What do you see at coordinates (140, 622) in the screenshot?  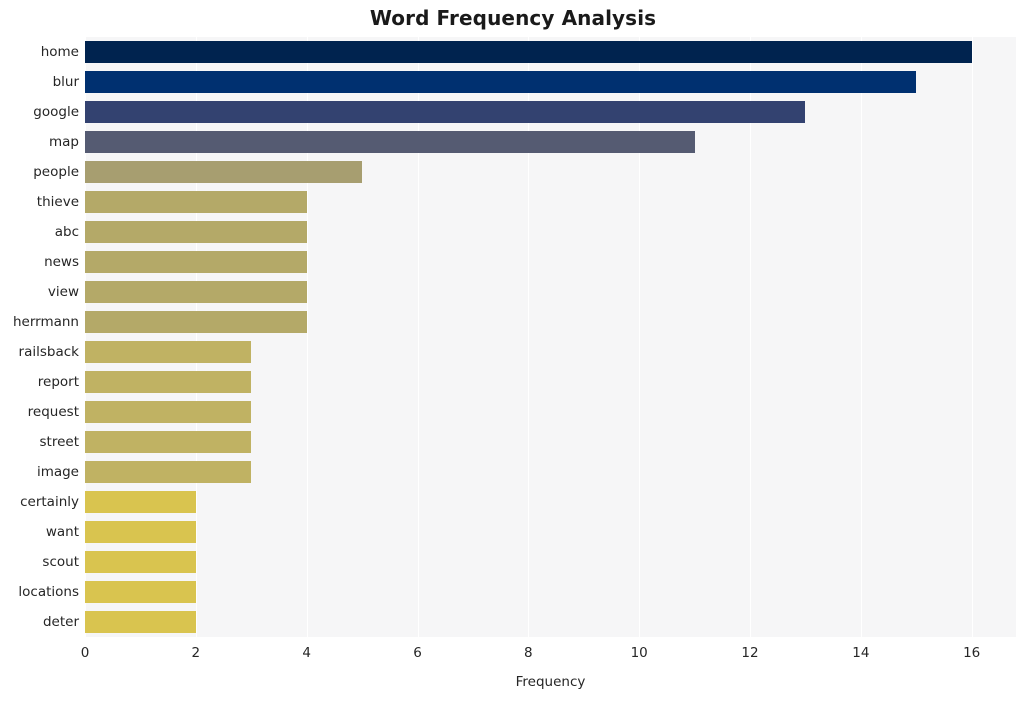 I see `bar-deter` at bounding box center [140, 622].